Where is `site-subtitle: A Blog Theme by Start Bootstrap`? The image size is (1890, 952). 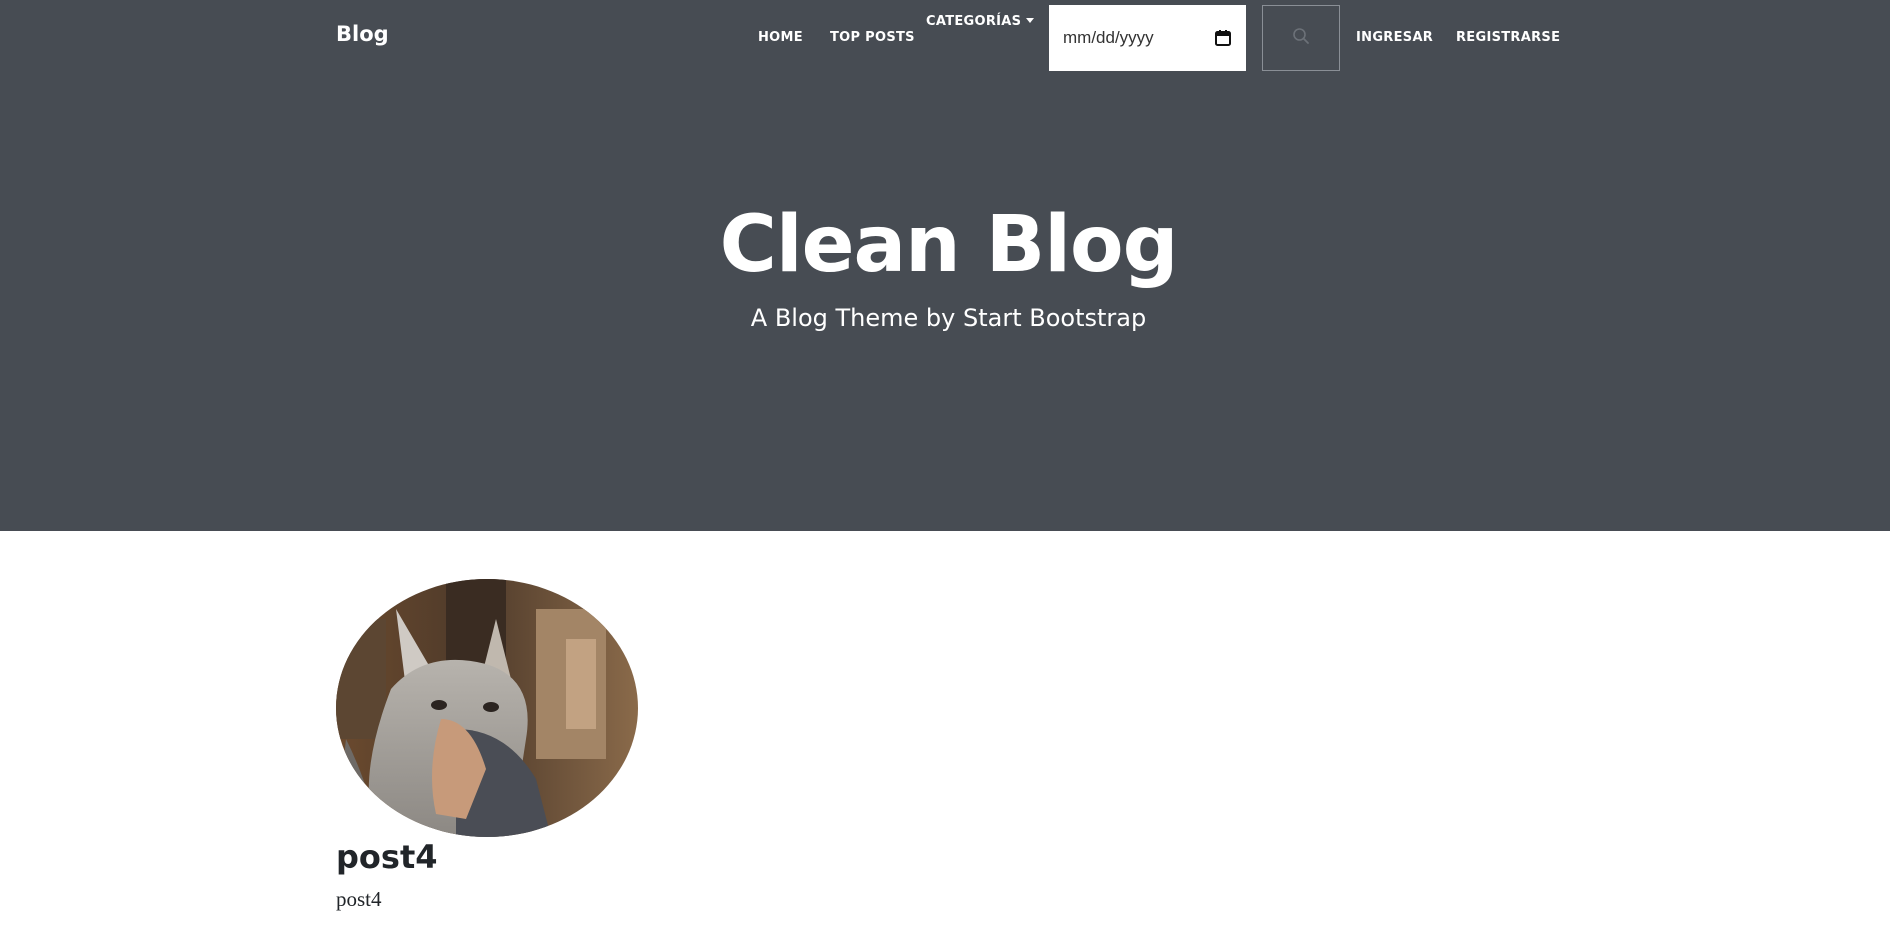
site-subtitle: A Blog Theme by Start Bootstrap is located at coordinates (948, 318).